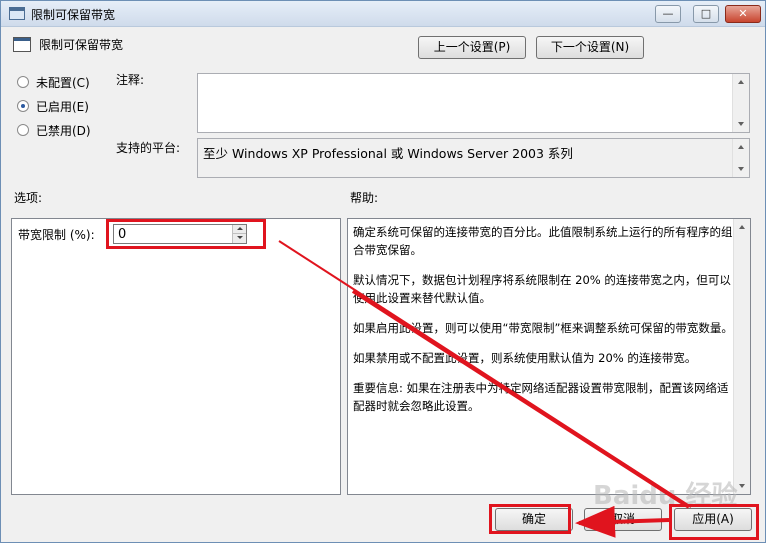  I want to click on bandwidth-limit-spinbox: 0, so click(180, 234).